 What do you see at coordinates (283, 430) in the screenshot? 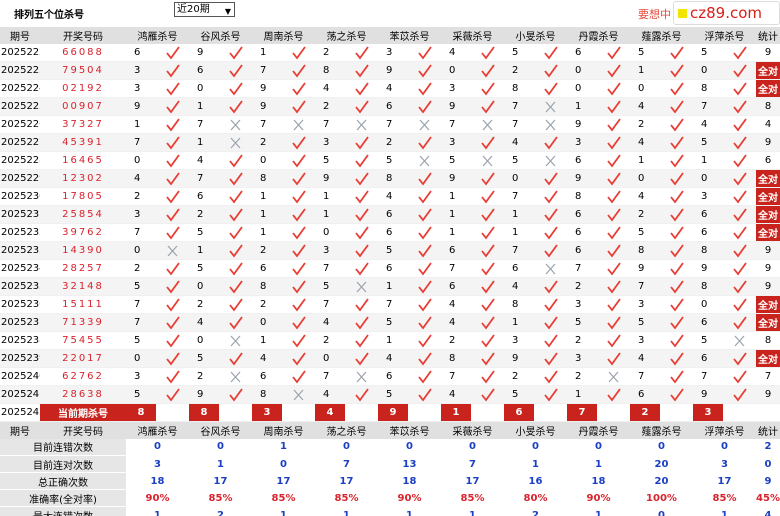
I see `column-header: 周南杀号` at bounding box center [283, 430].